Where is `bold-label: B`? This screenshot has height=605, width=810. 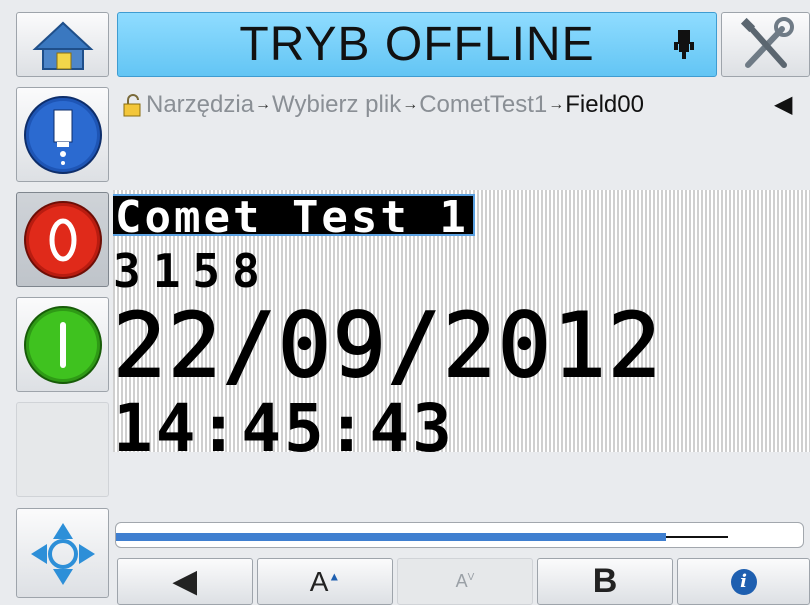
bold-label: B is located at coordinates (605, 581).